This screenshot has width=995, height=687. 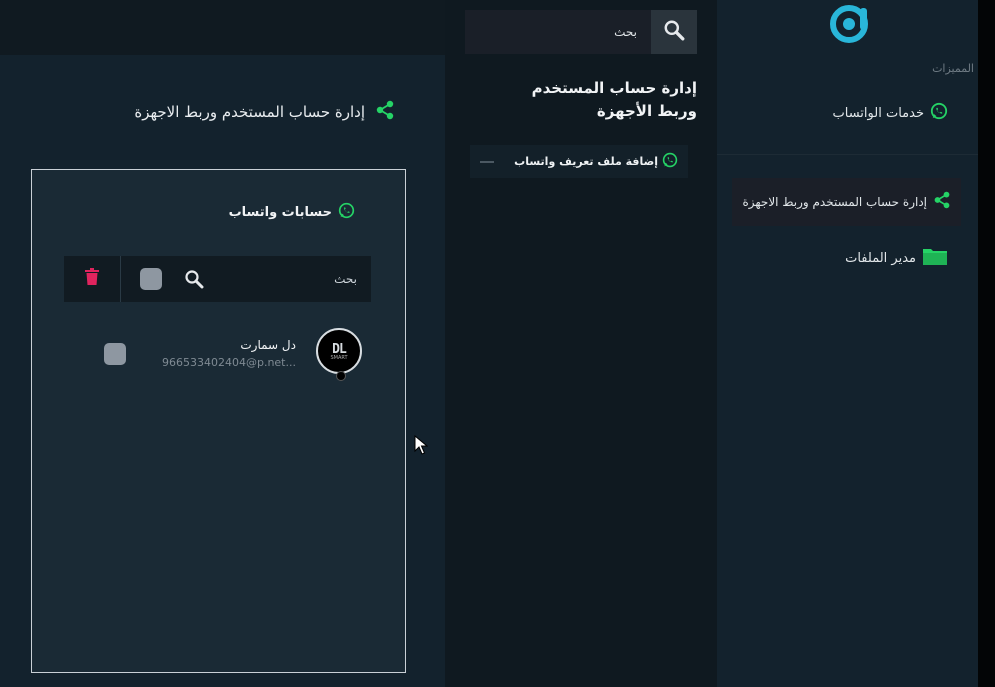 What do you see at coordinates (586, 161) in the screenshot?
I see `add-whatsapp-profile-text: إضافة ملف تعريف واتساب` at bounding box center [586, 161].